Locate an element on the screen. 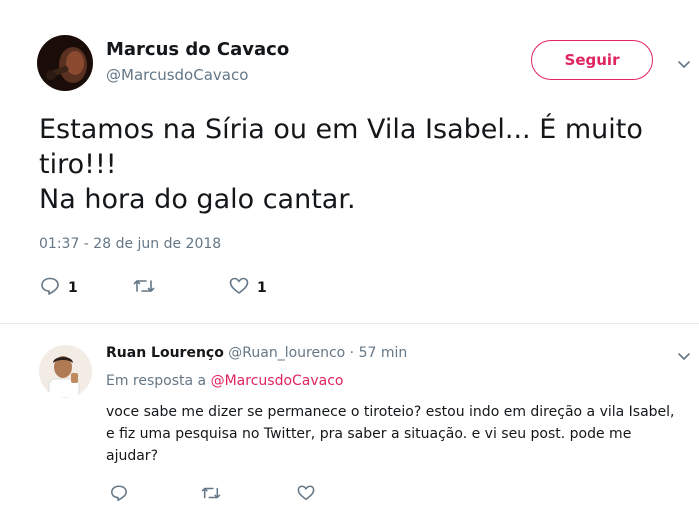 The width and height of the screenshot is (699, 512). retweet-button is located at coordinates (144, 288).